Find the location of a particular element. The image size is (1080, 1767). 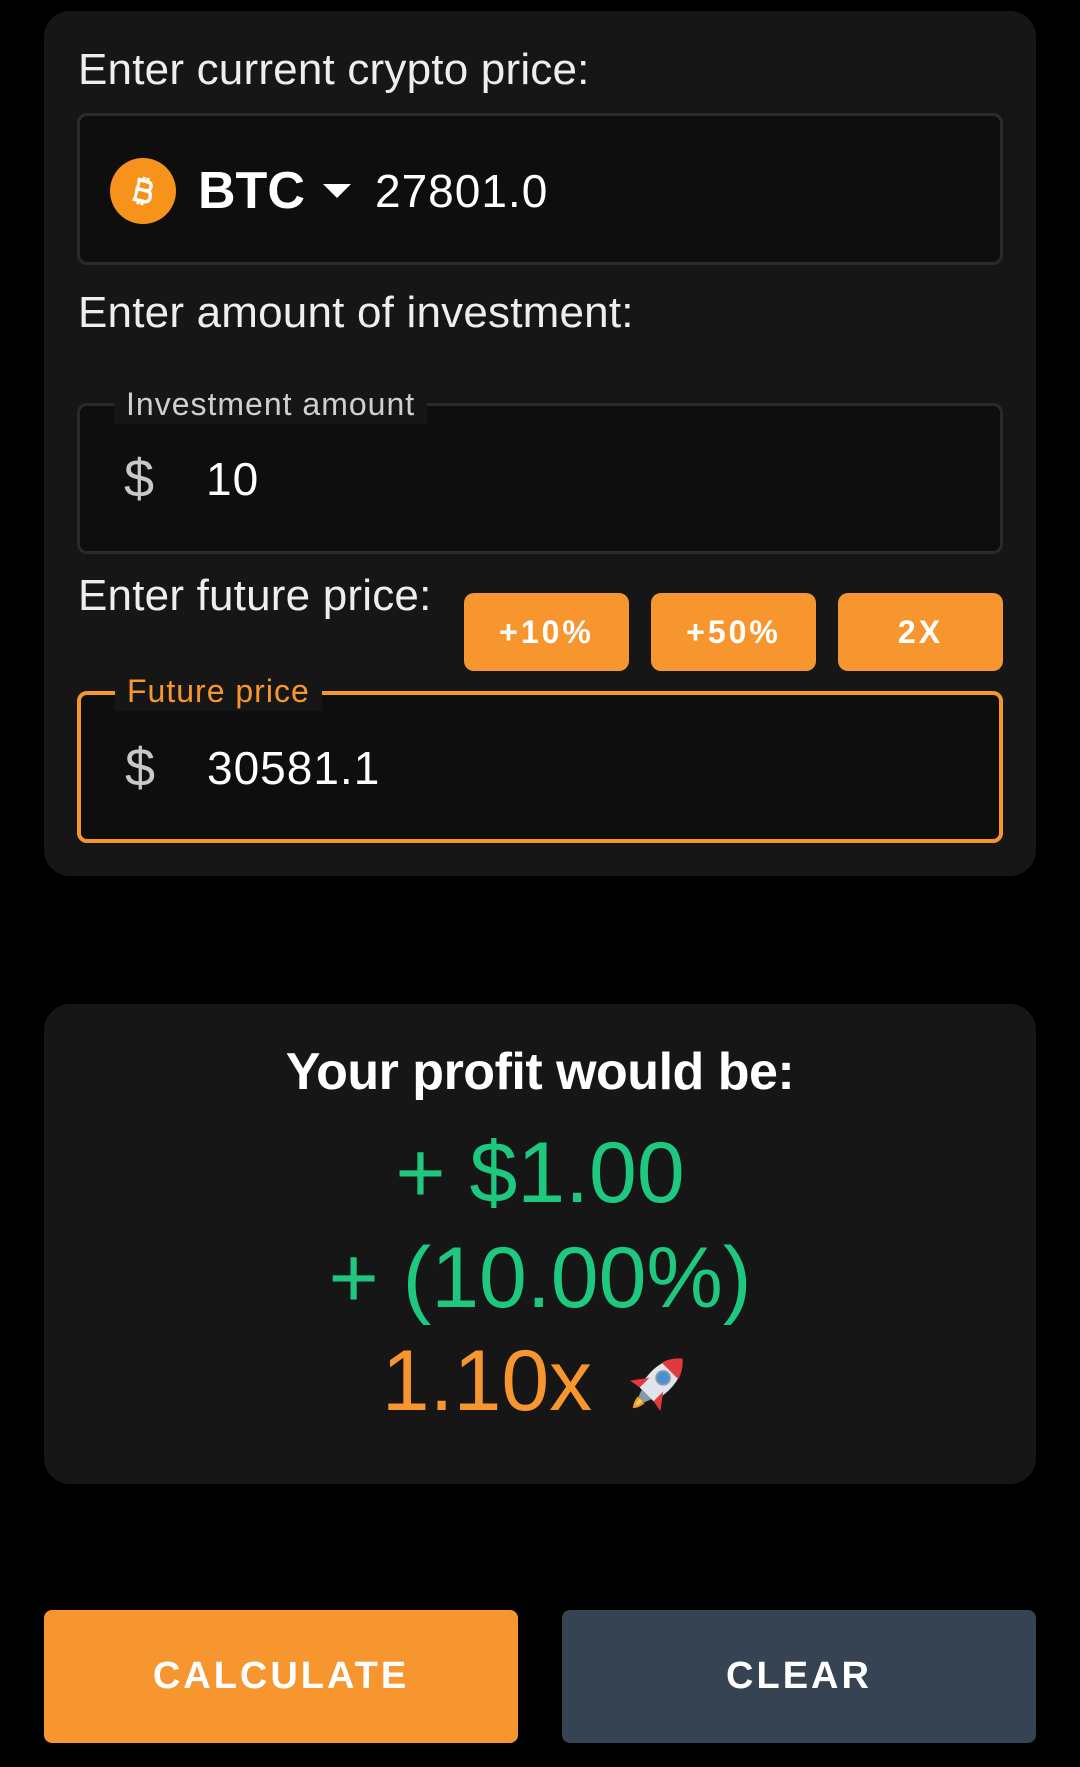

investment-label: Enter amount of investment: is located at coordinates (356, 312).